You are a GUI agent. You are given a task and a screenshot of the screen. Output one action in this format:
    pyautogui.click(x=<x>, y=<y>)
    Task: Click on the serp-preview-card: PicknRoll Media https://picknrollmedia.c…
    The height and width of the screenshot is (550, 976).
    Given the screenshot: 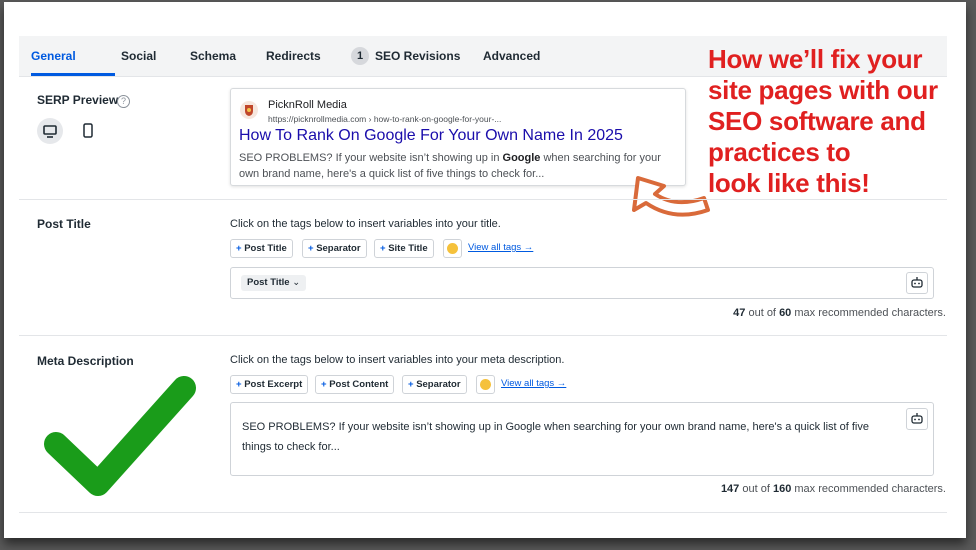 What is the action you would take?
    pyautogui.click(x=458, y=137)
    